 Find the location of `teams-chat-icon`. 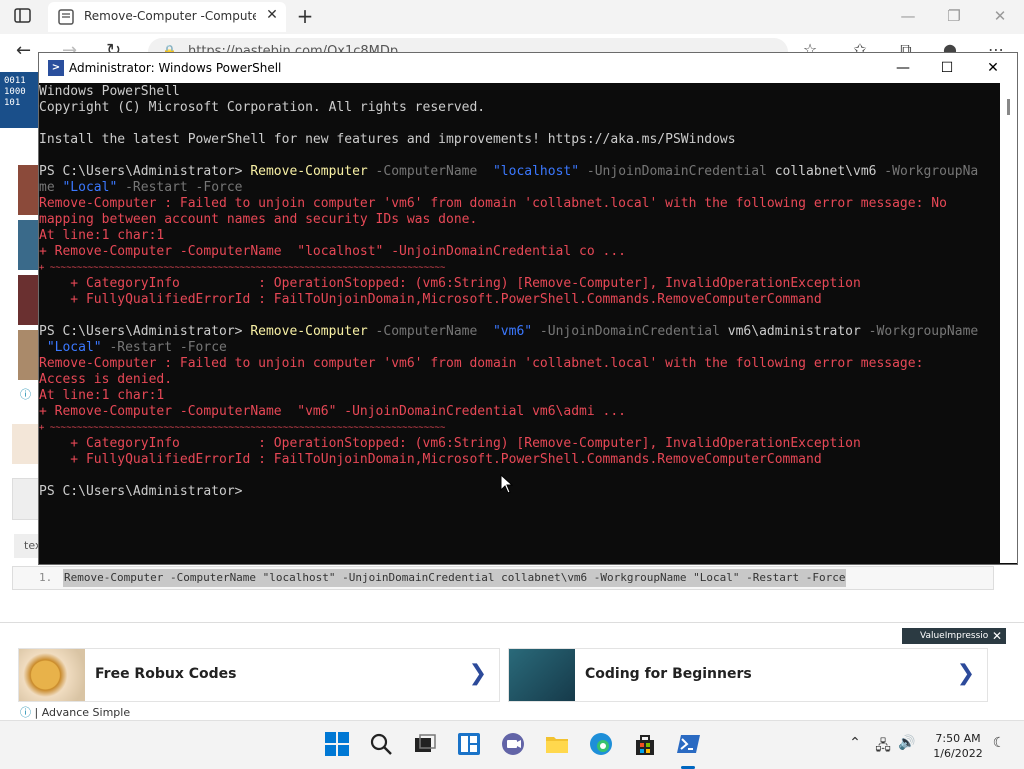

teams-chat-icon is located at coordinates (514, 745).